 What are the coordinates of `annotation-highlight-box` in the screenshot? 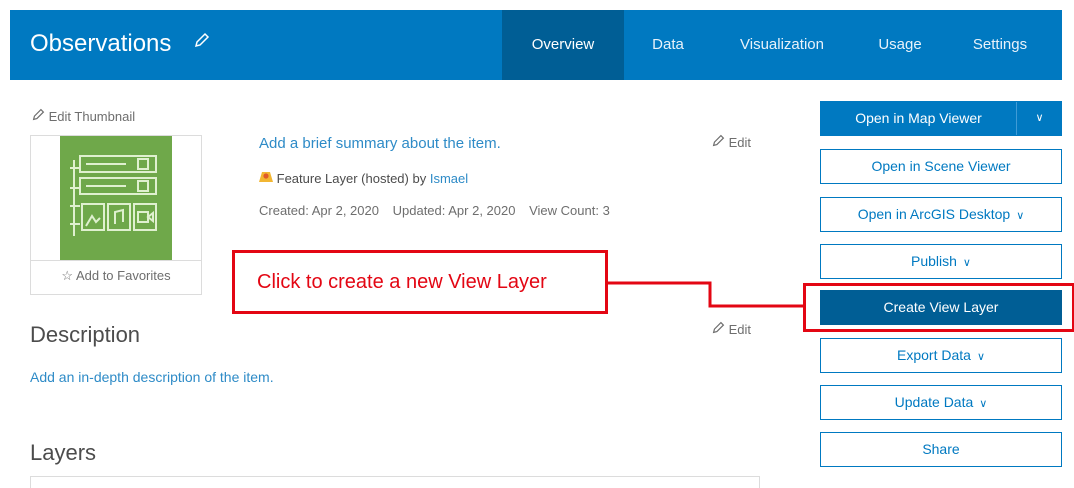 It's located at (938, 307).